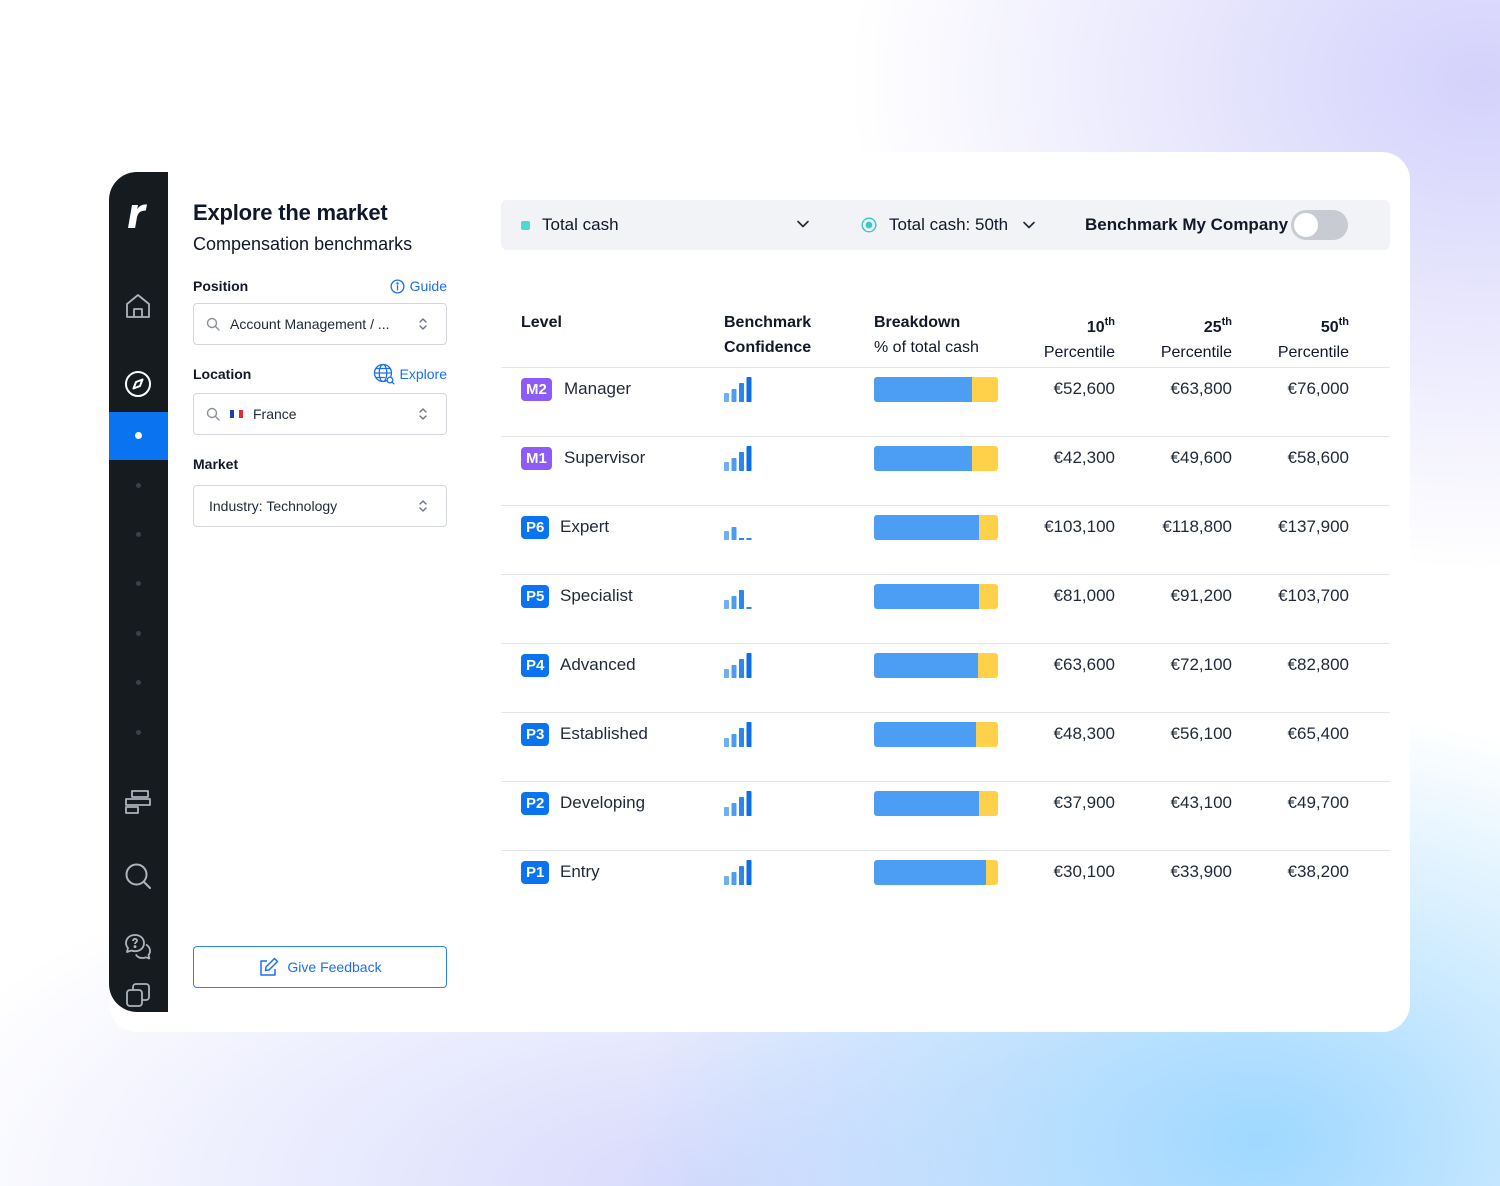 The height and width of the screenshot is (1186, 1500). Describe the element at coordinates (525, 225) in the screenshot. I see `metric-color-swatch` at that location.